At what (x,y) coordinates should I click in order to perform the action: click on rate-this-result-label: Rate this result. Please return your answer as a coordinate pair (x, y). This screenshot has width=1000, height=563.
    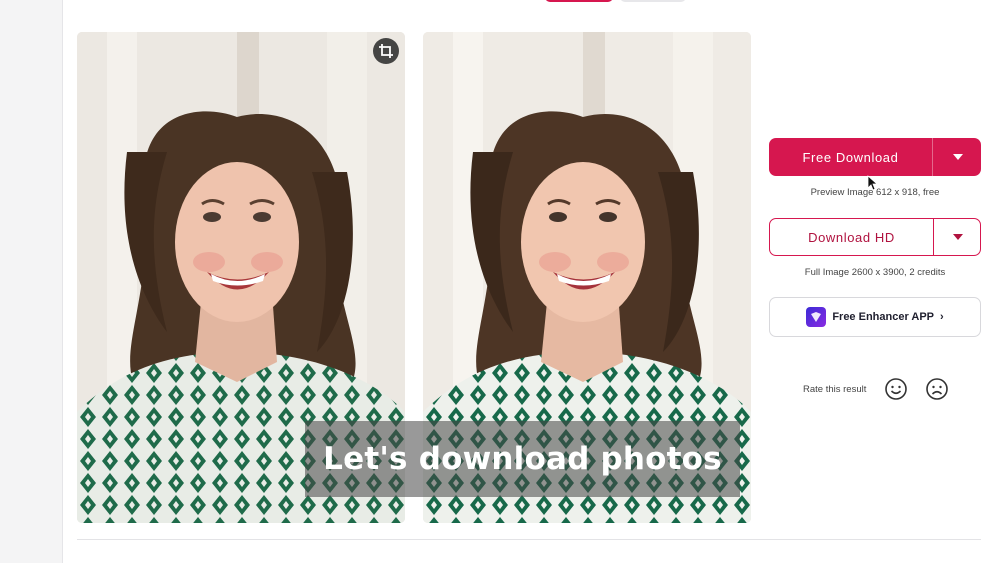
    Looking at the image, I should click on (835, 389).